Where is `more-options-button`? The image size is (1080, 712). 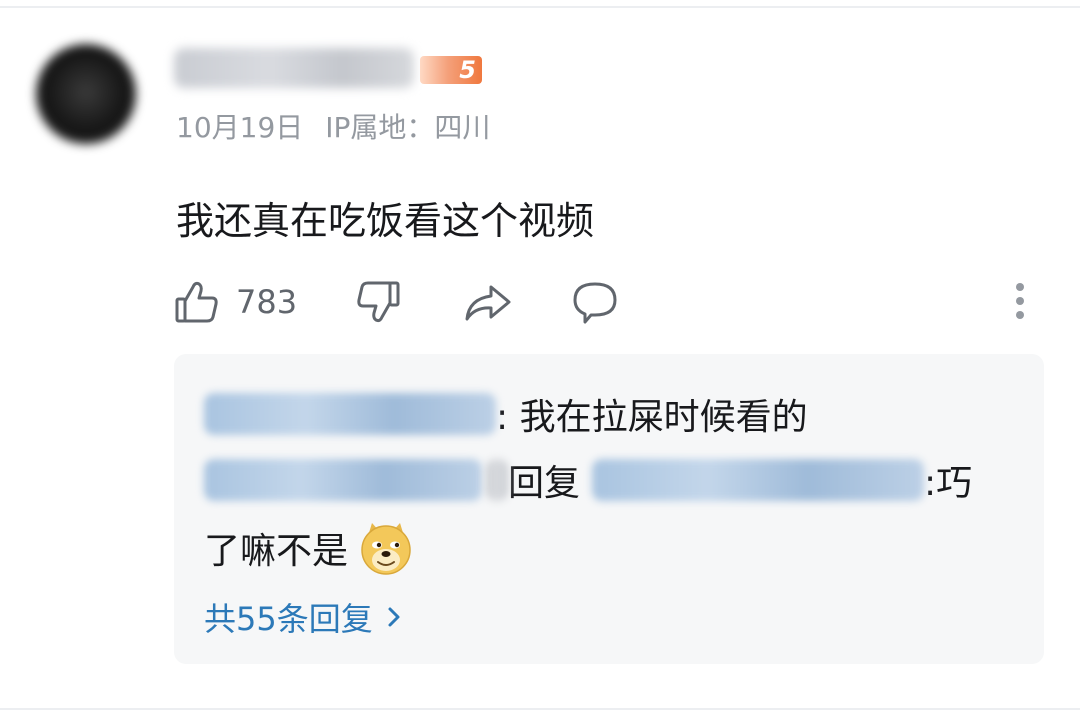
more-options-button is located at coordinates (1020, 302).